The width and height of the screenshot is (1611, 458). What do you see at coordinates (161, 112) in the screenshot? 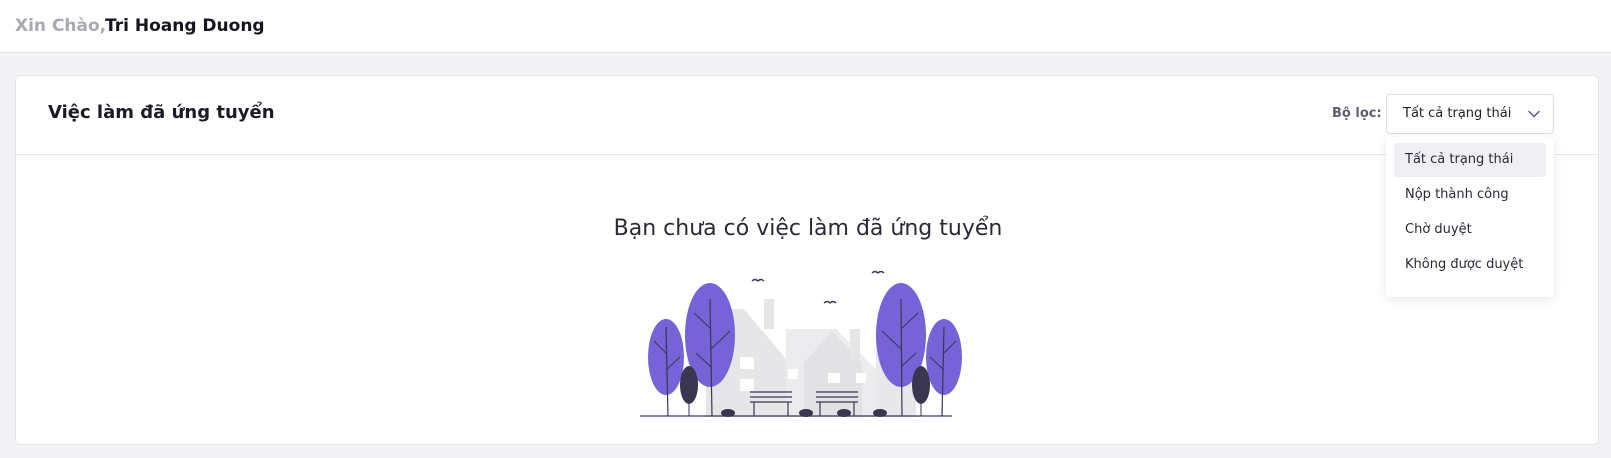
I see `page-title: Việc làm đã ứng tuyển` at bounding box center [161, 112].